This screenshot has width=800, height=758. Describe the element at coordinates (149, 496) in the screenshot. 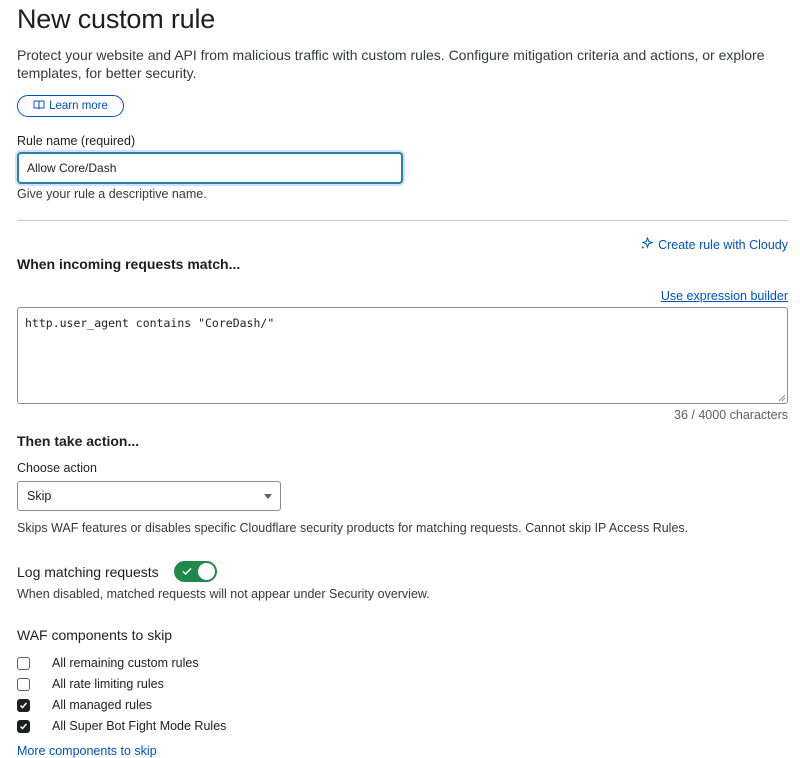

I see `action-select: Skip` at that location.